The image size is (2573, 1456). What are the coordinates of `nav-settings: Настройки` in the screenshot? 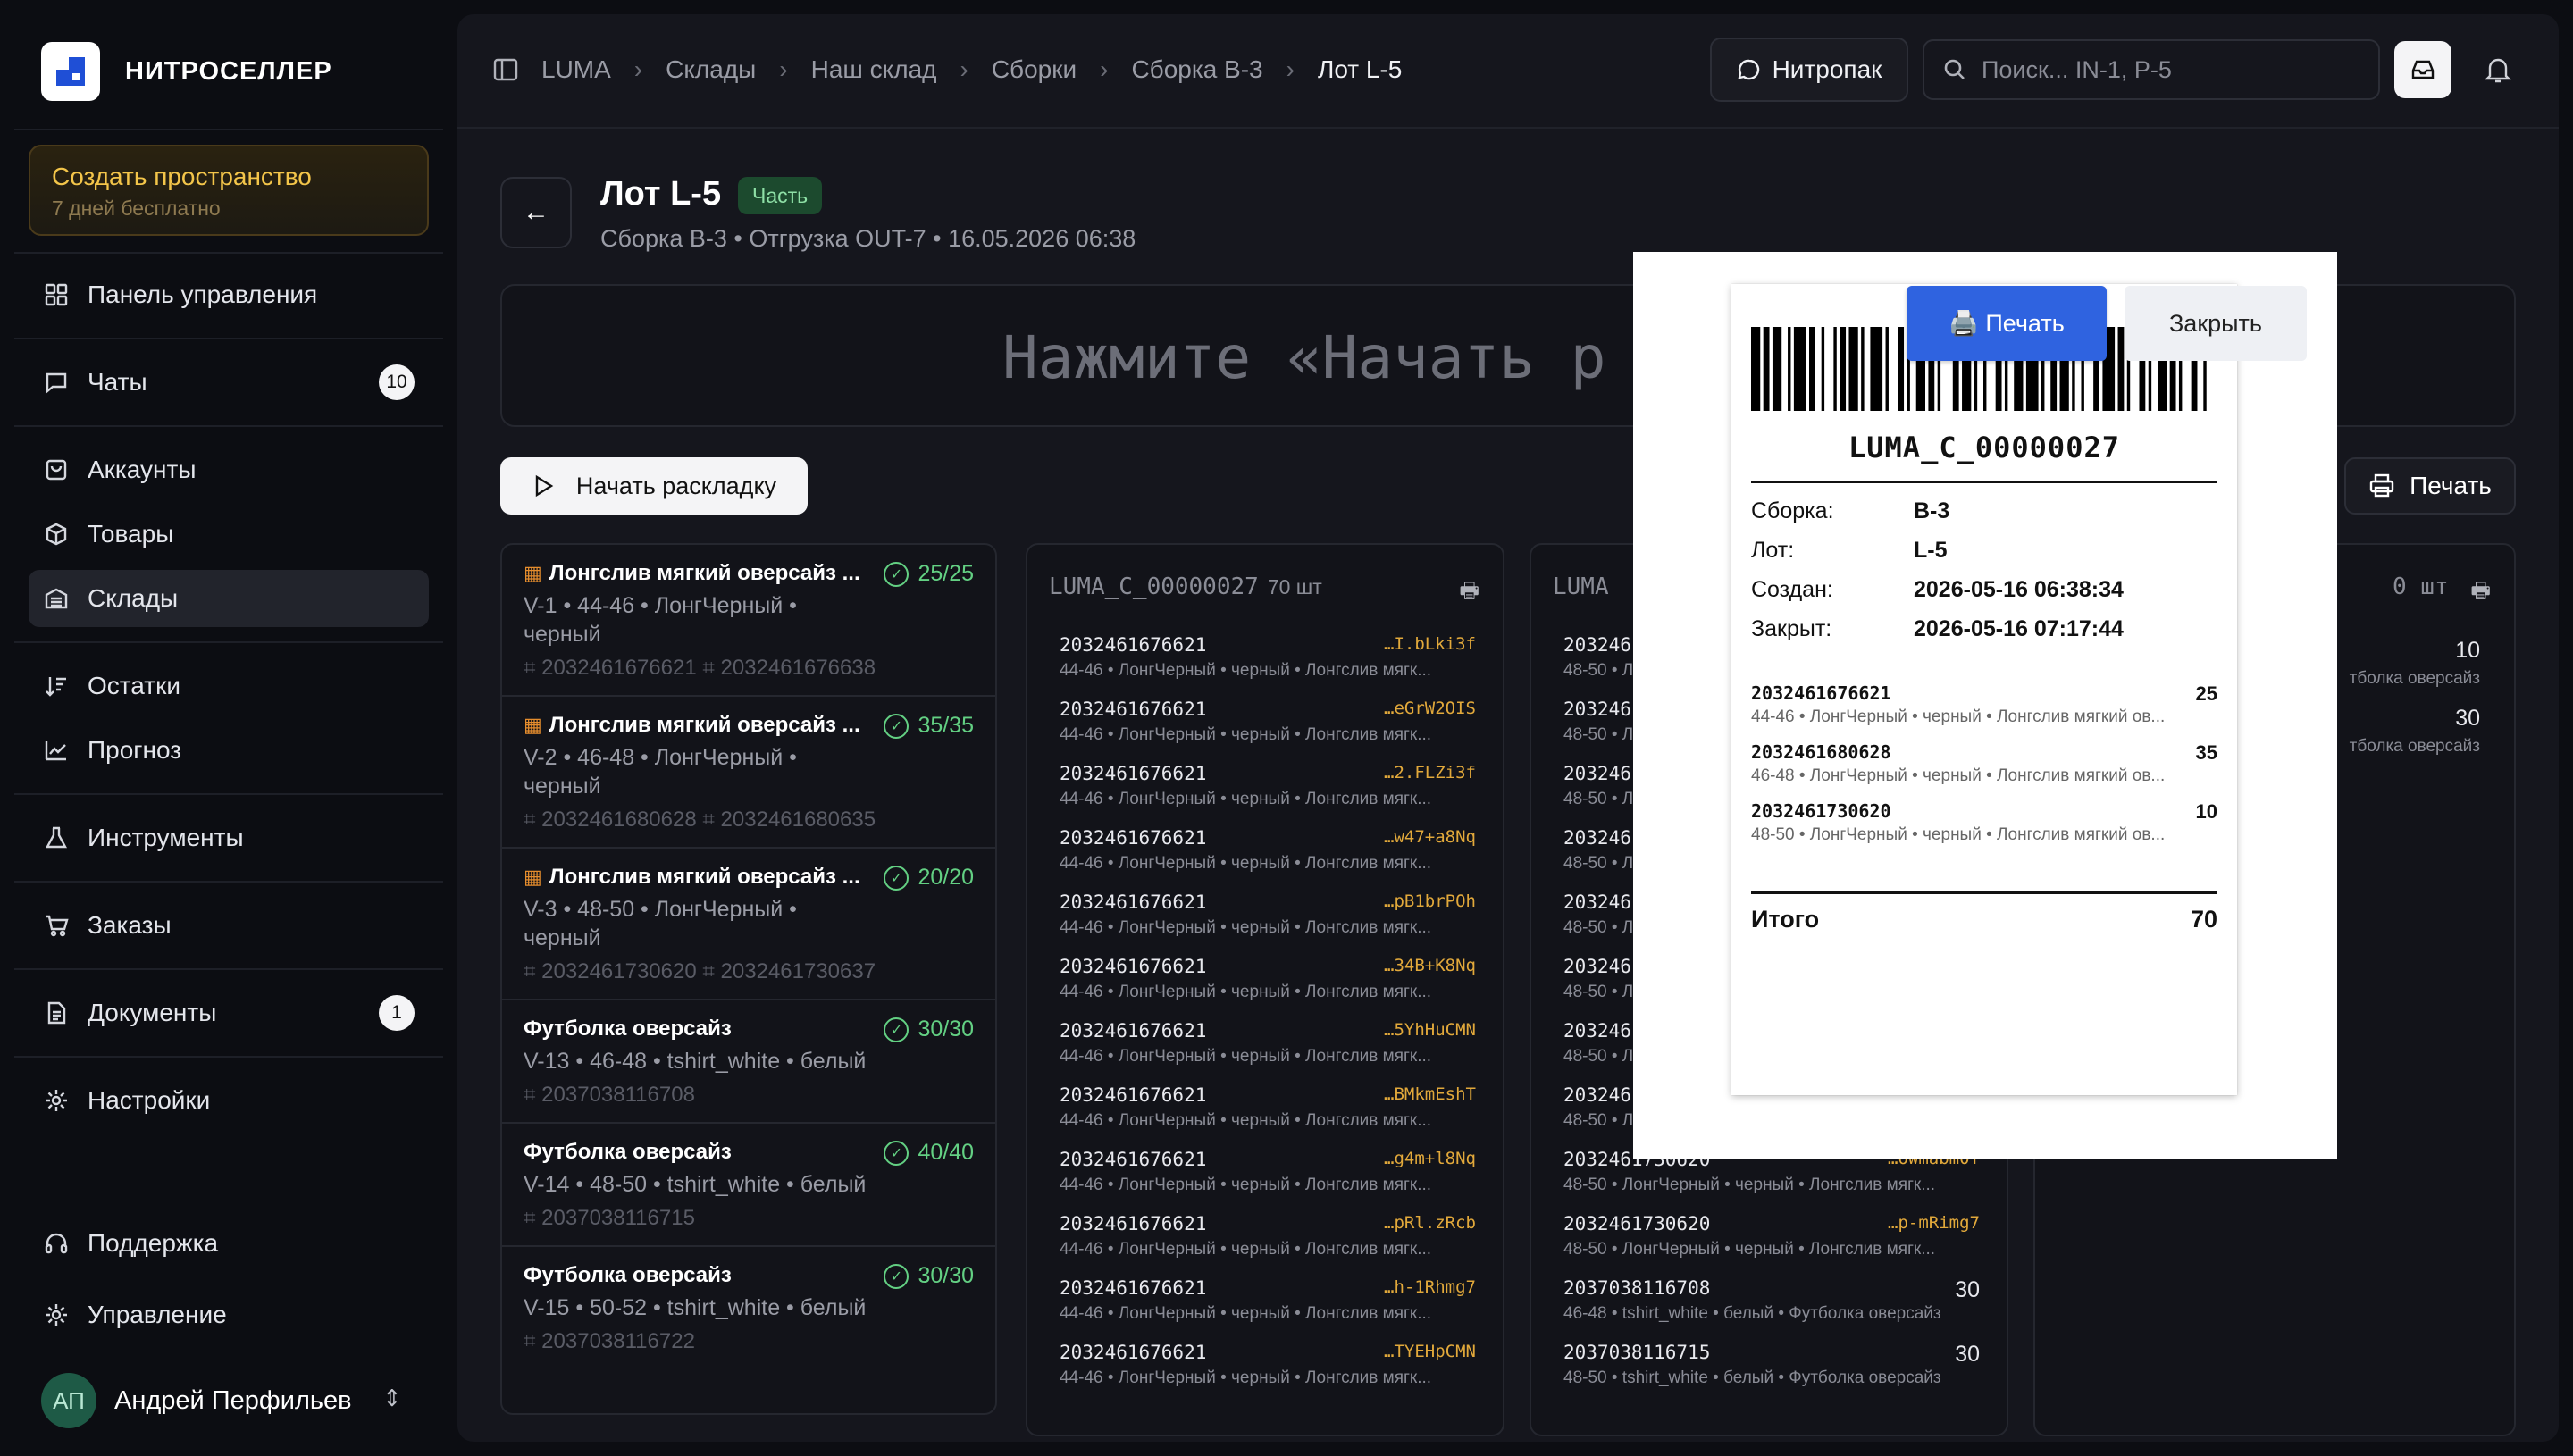 It's located at (229, 1100).